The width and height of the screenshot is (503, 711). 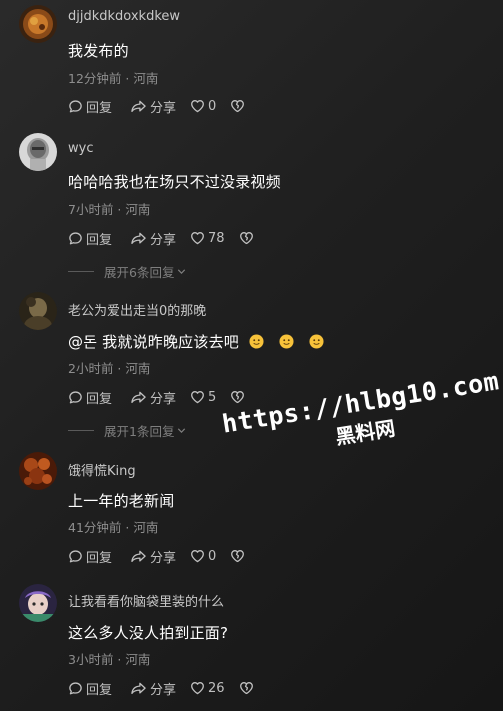 What do you see at coordinates (153, 342) in the screenshot?
I see `comment-text-body: @돈 我就说昨晚应该去吧` at bounding box center [153, 342].